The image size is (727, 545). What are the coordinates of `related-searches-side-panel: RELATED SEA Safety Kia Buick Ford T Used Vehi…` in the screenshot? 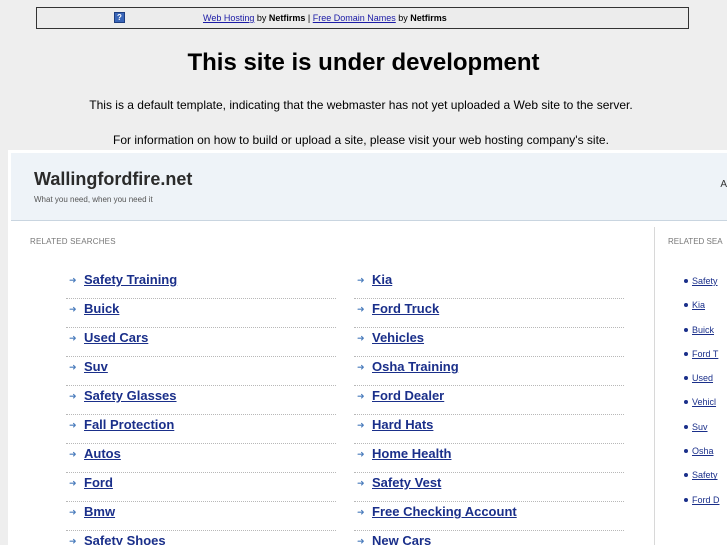 It's located at (691, 383).